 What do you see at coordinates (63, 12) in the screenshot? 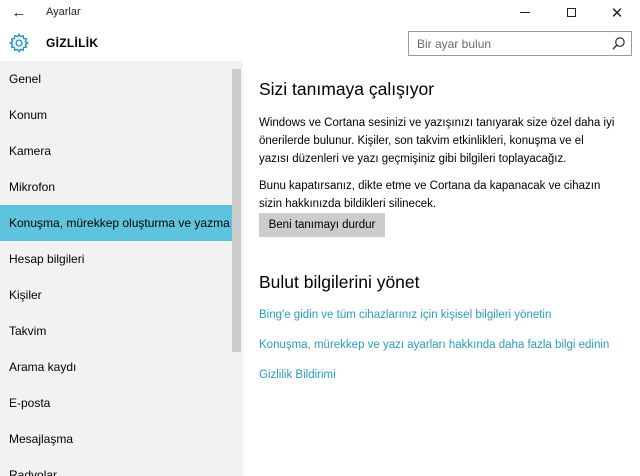
I see `window-title: Ayarlar` at bounding box center [63, 12].